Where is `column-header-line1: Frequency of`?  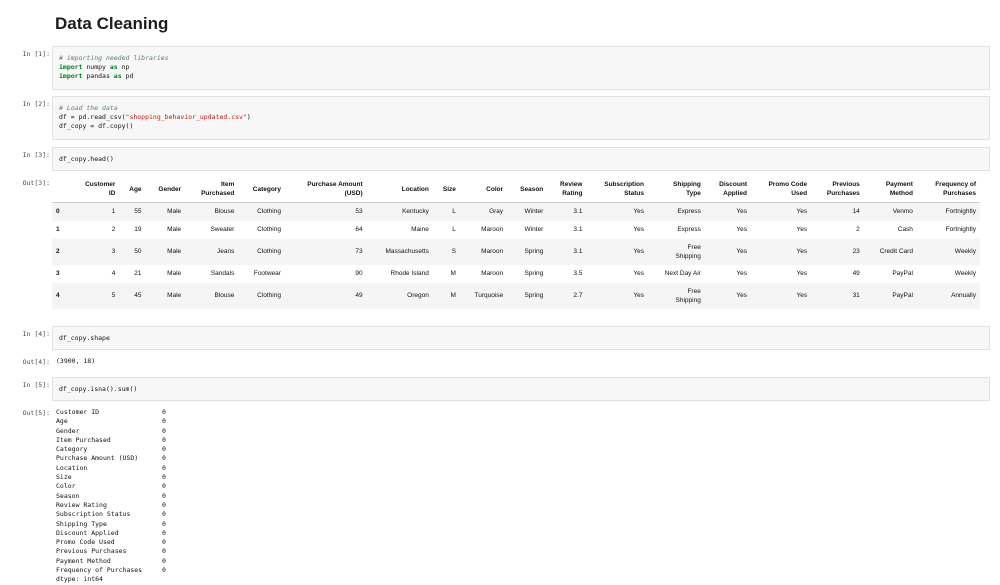 column-header-line1: Frequency of is located at coordinates (955, 184).